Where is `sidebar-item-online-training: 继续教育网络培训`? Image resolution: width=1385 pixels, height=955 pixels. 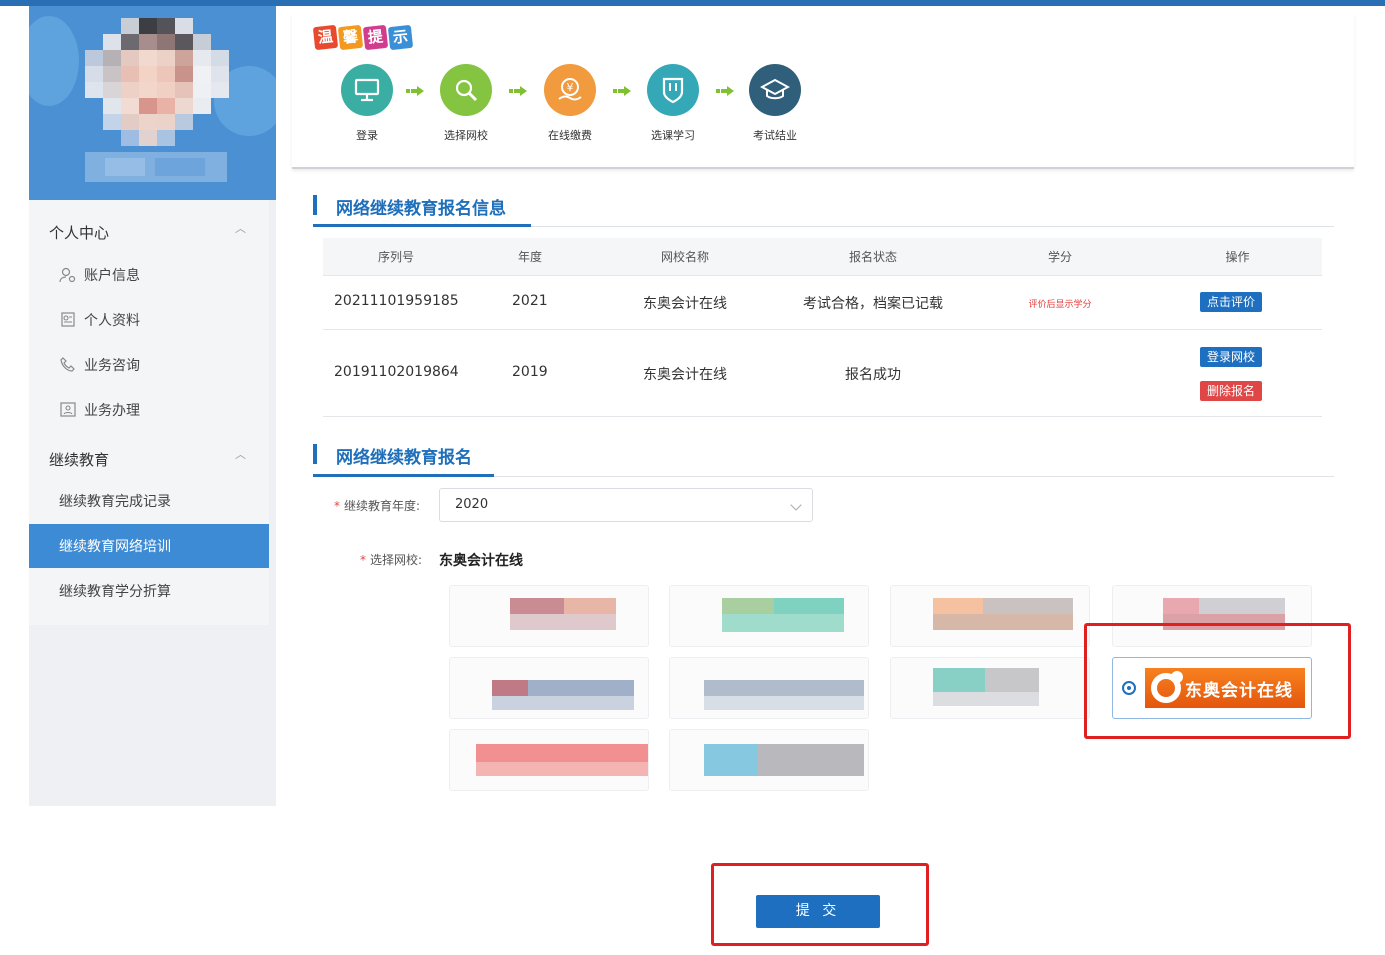 sidebar-item-online-training: 继续教育网络培训 is located at coordinates (149, 546).